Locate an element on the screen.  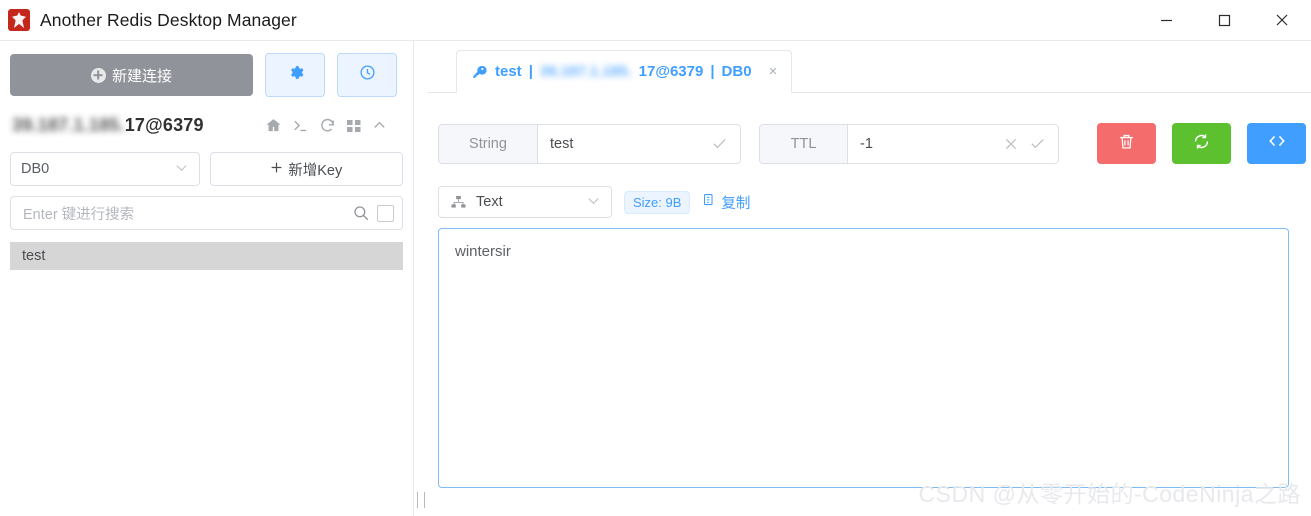
copy-icon is located at coordinates (709, 202).